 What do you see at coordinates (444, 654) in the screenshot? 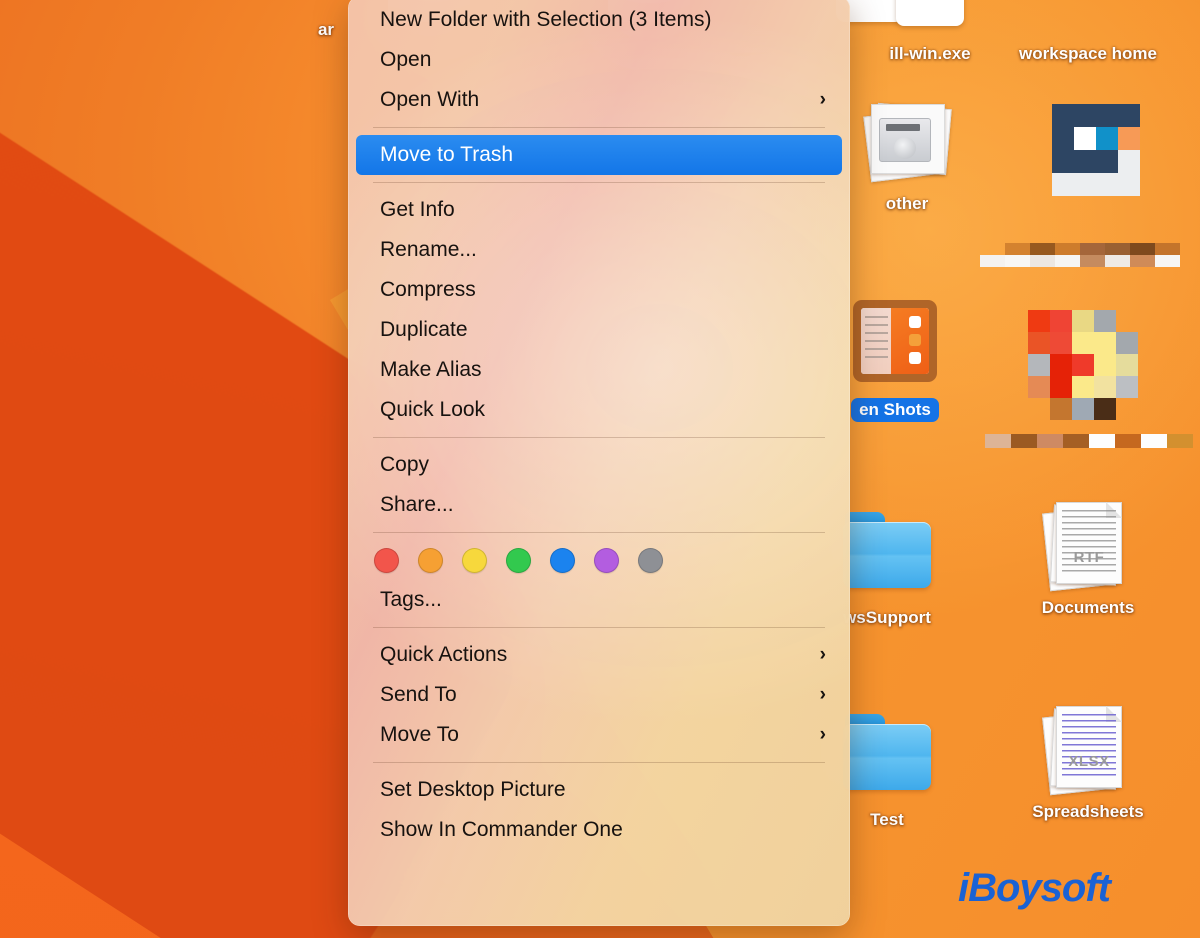
I see `menu-item-label: Quick Actions` at bounding box center [444, 654].